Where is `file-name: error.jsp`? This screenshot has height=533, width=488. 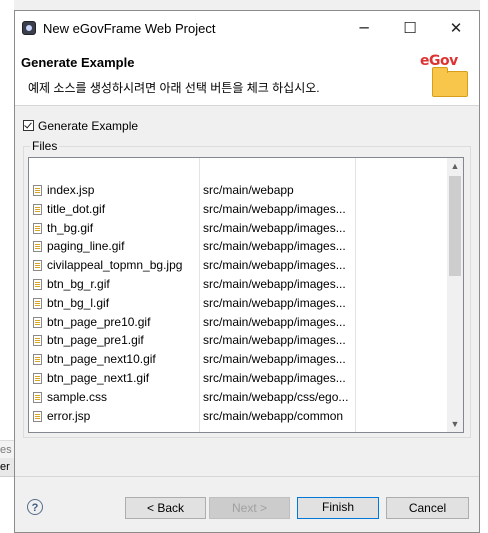 file-name: error.jsp is located at coordinates (69, 415).